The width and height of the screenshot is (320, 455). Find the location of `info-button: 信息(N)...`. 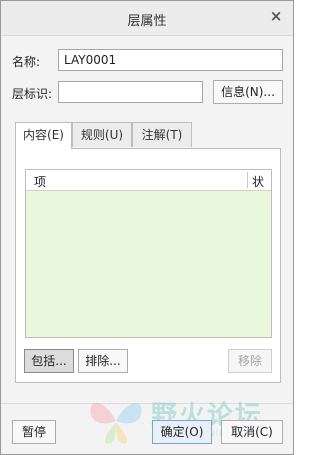

info-button: 信息(N)... is located at coordinates (248, 92).